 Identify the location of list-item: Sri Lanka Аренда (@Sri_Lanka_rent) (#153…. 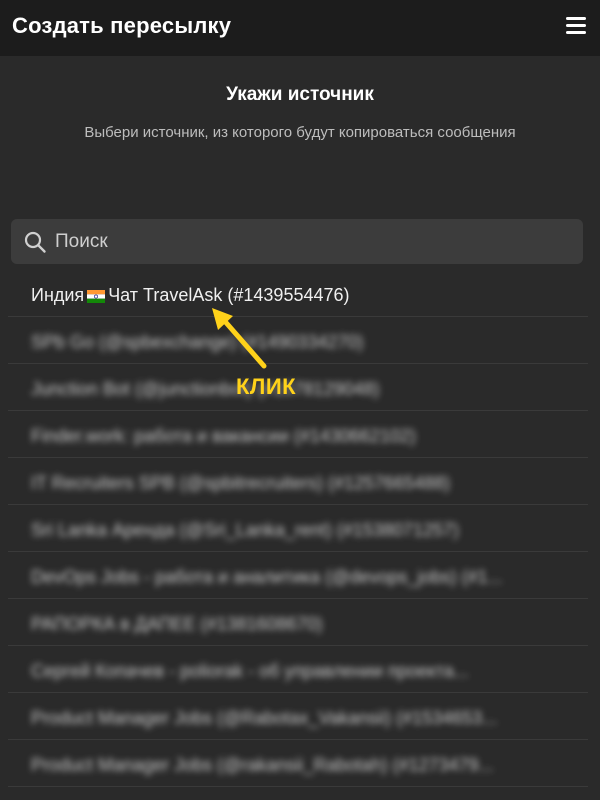
(300, 528).